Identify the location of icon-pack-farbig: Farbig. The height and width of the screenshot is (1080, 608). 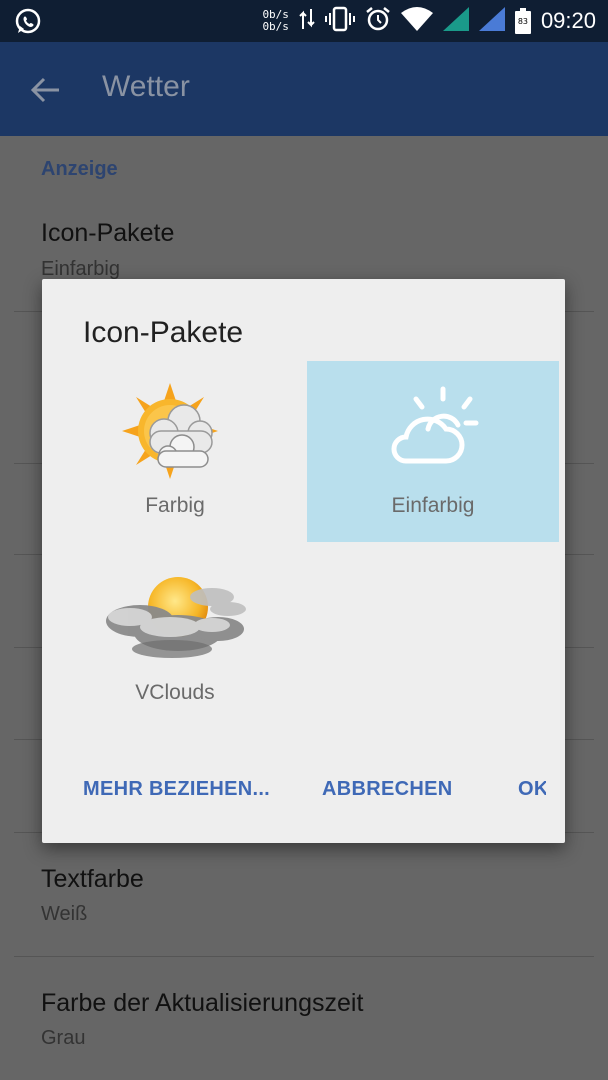
(175, 451).